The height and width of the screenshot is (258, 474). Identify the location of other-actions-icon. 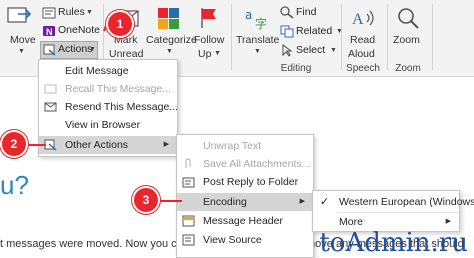
(50, 145).